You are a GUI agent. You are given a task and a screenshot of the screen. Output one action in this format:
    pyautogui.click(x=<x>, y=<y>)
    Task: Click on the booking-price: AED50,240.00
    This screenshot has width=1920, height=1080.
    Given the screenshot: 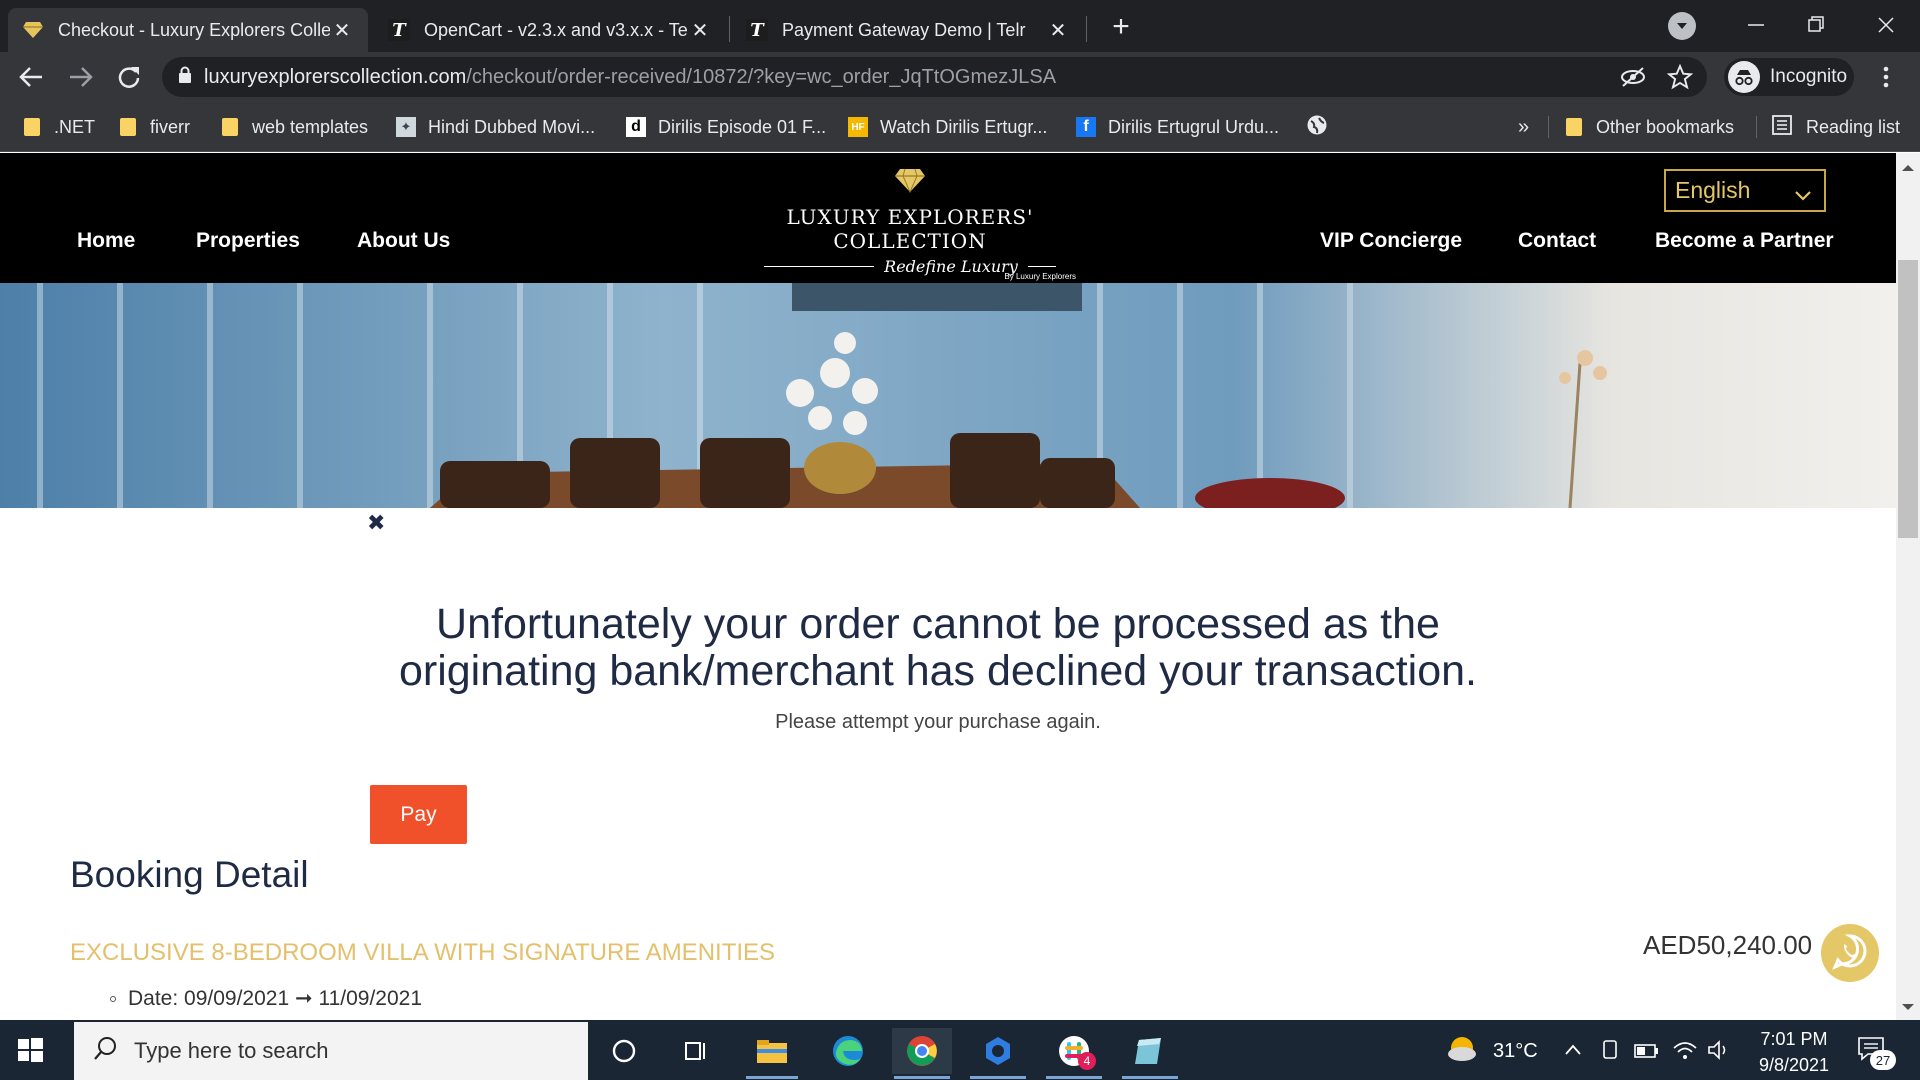 What is the action you would take?
    pyautogui.click(x=1728, y=945)
    